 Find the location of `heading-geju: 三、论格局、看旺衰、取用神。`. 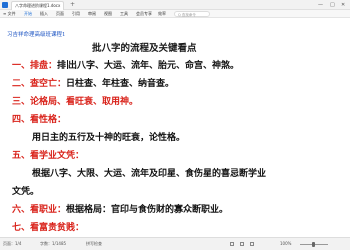

heading-geju: 三、论格局、看旺衰、取用神。 is located at coordinates (75, 102).